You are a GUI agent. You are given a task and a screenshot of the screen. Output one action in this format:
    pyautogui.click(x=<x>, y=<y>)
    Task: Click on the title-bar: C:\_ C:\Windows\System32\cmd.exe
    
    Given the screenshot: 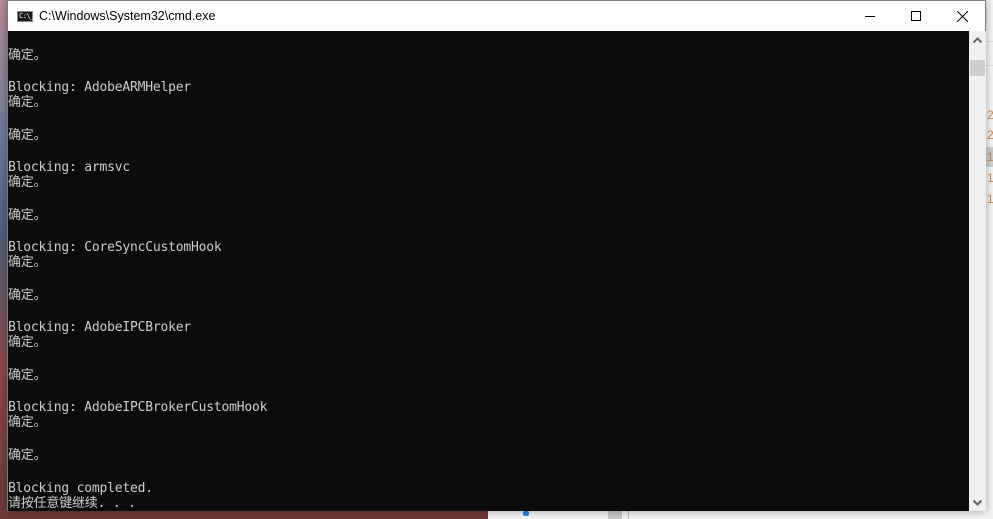 What is the action you would take?
    pyautogui.click(x=496, y=16)
    